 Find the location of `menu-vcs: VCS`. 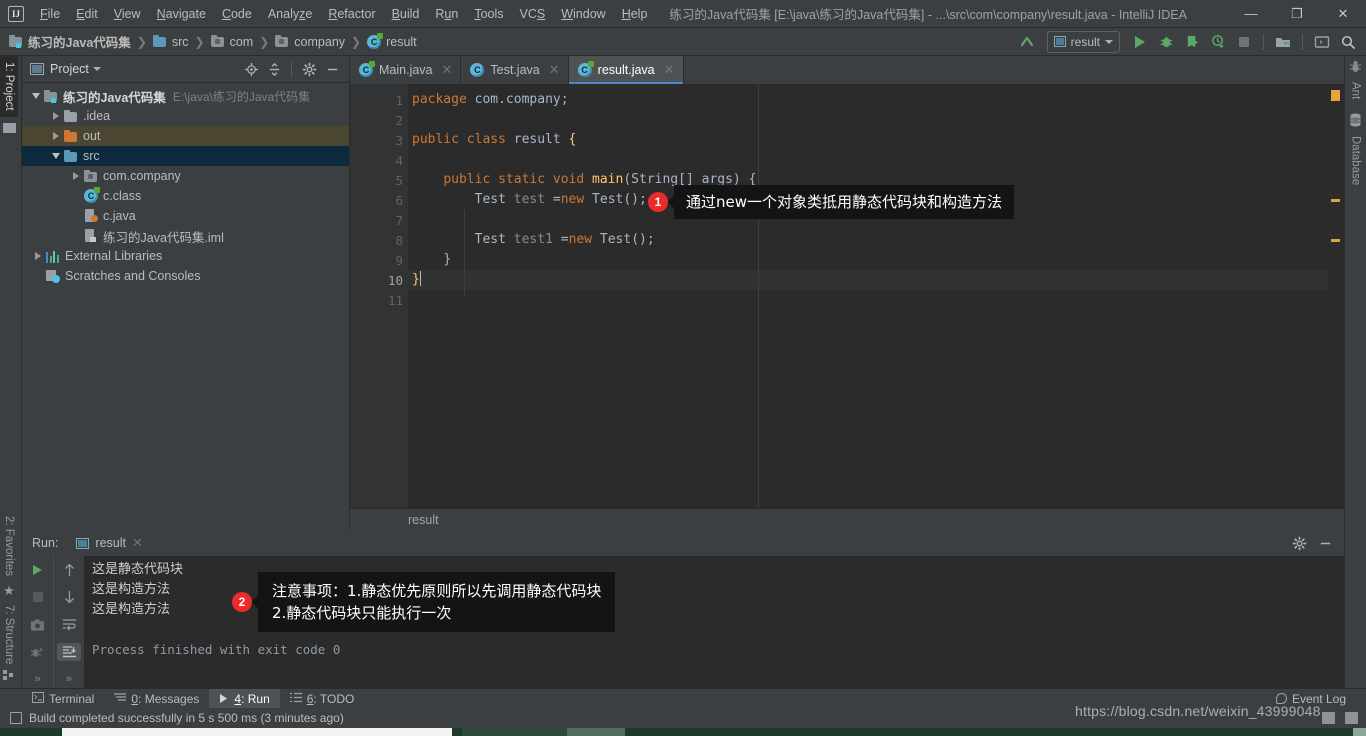

menu-vcs: VCS is located at coordinates (533, 14).